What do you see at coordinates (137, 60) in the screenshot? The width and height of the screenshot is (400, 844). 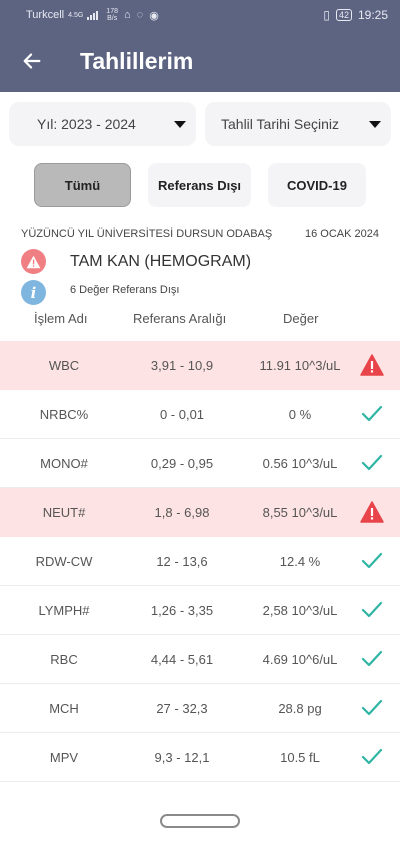 I see `page-title: Tahlillerim` at bounding box center [137, 60].